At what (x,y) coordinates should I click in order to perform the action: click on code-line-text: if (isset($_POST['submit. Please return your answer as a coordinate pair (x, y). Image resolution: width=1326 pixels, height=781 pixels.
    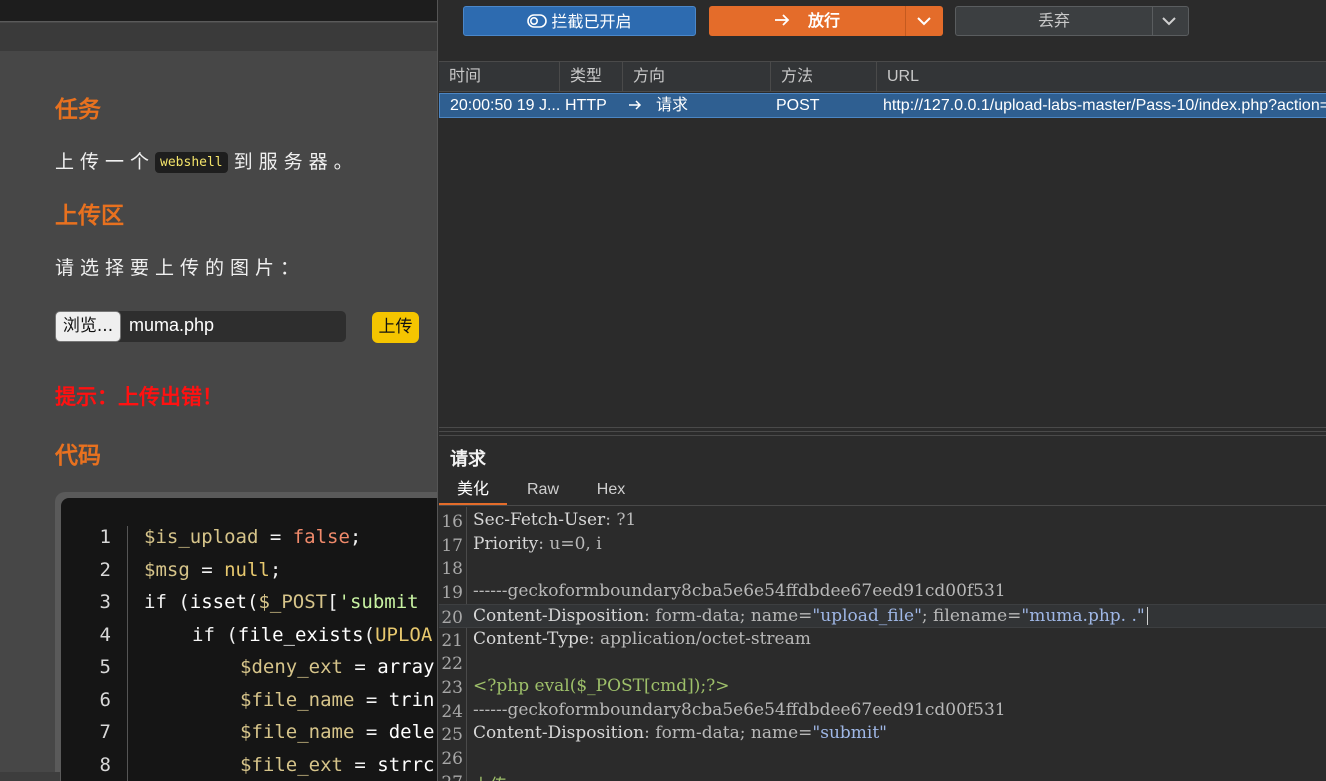
    Looking at the image, I should click on (281, 602).